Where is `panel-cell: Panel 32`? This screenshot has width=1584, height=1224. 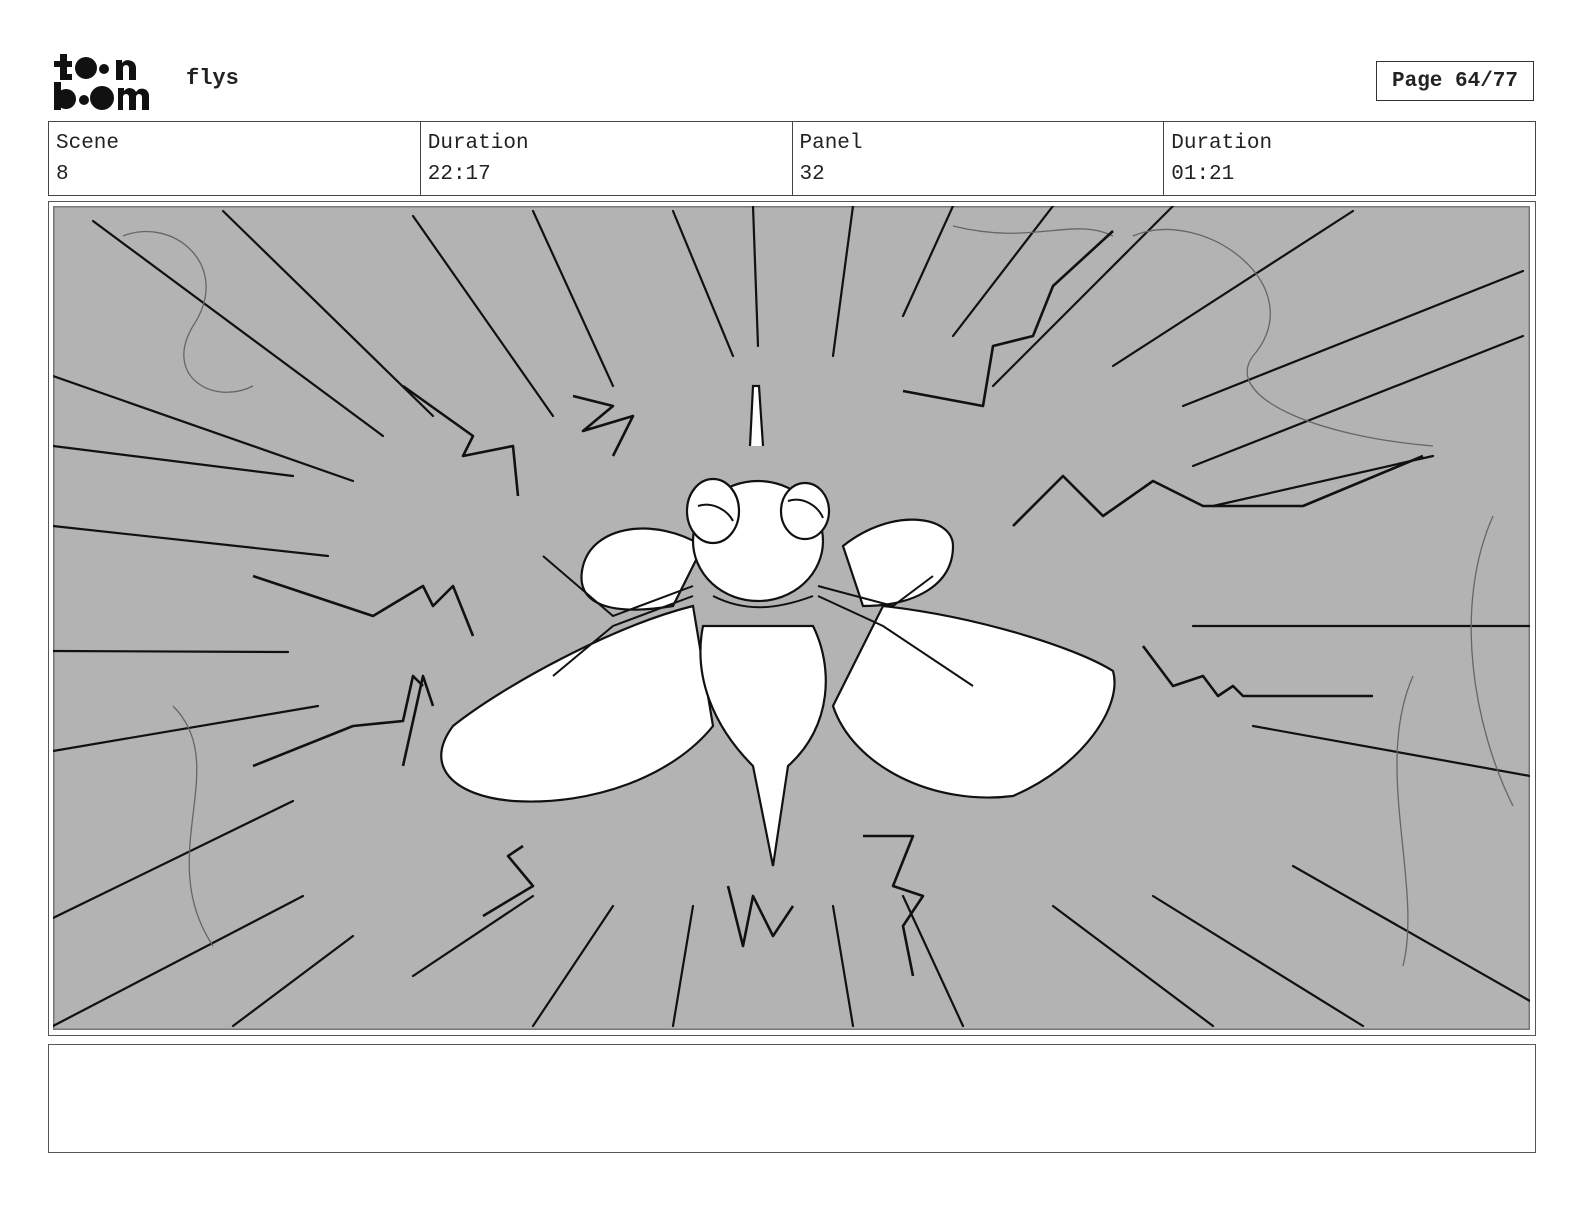 panel-cell: Panel 32 is located at coordinates (979, 158).